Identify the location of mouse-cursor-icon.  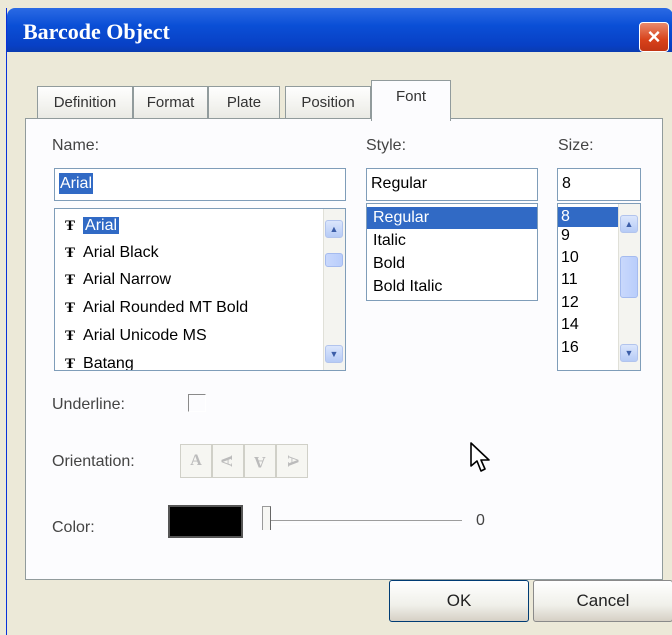
(480, 457).